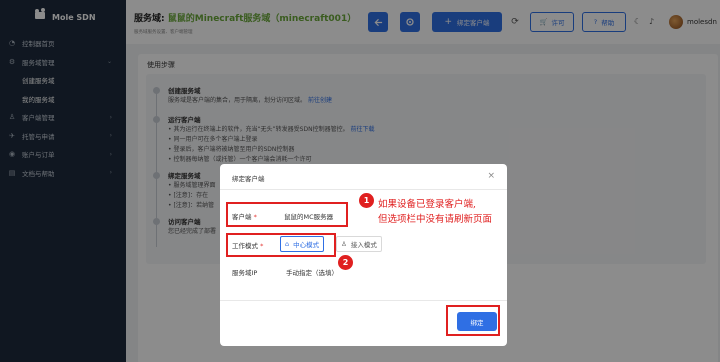 This screenshot has width=720, height=362. I want to click on mode-access-label: 接入模式, so click(363, 245).